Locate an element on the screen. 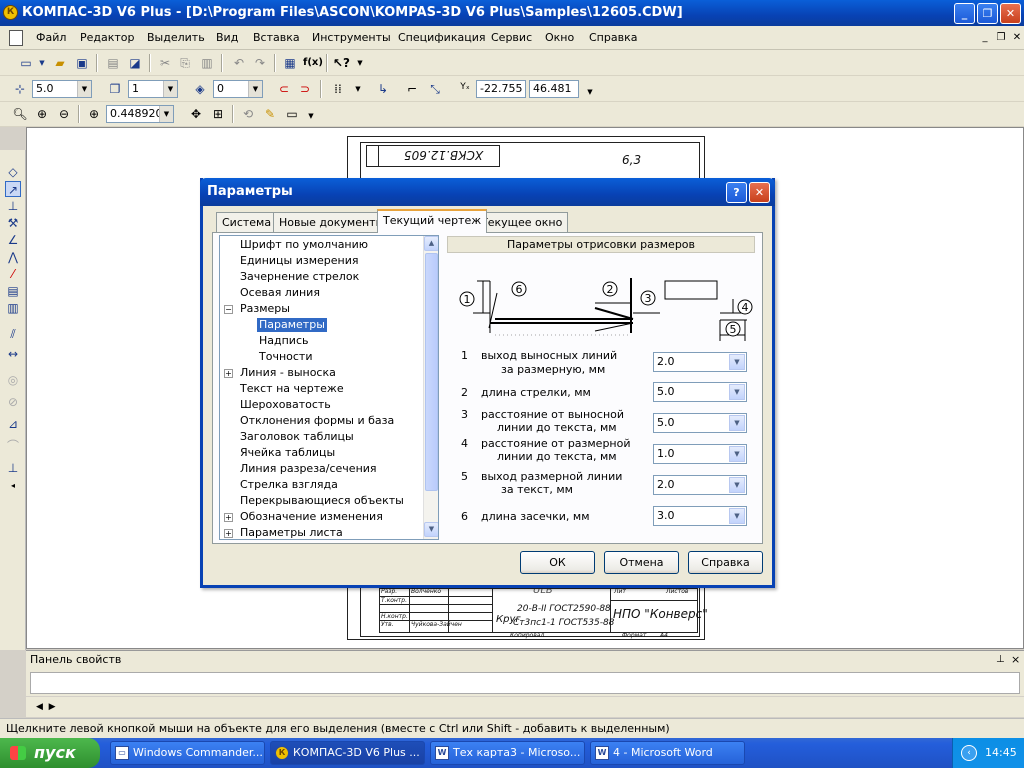 The width and height of the screenshot is (1024, 768). coords-dropdown-icon: ▼ is located at coordinates (590, 92).